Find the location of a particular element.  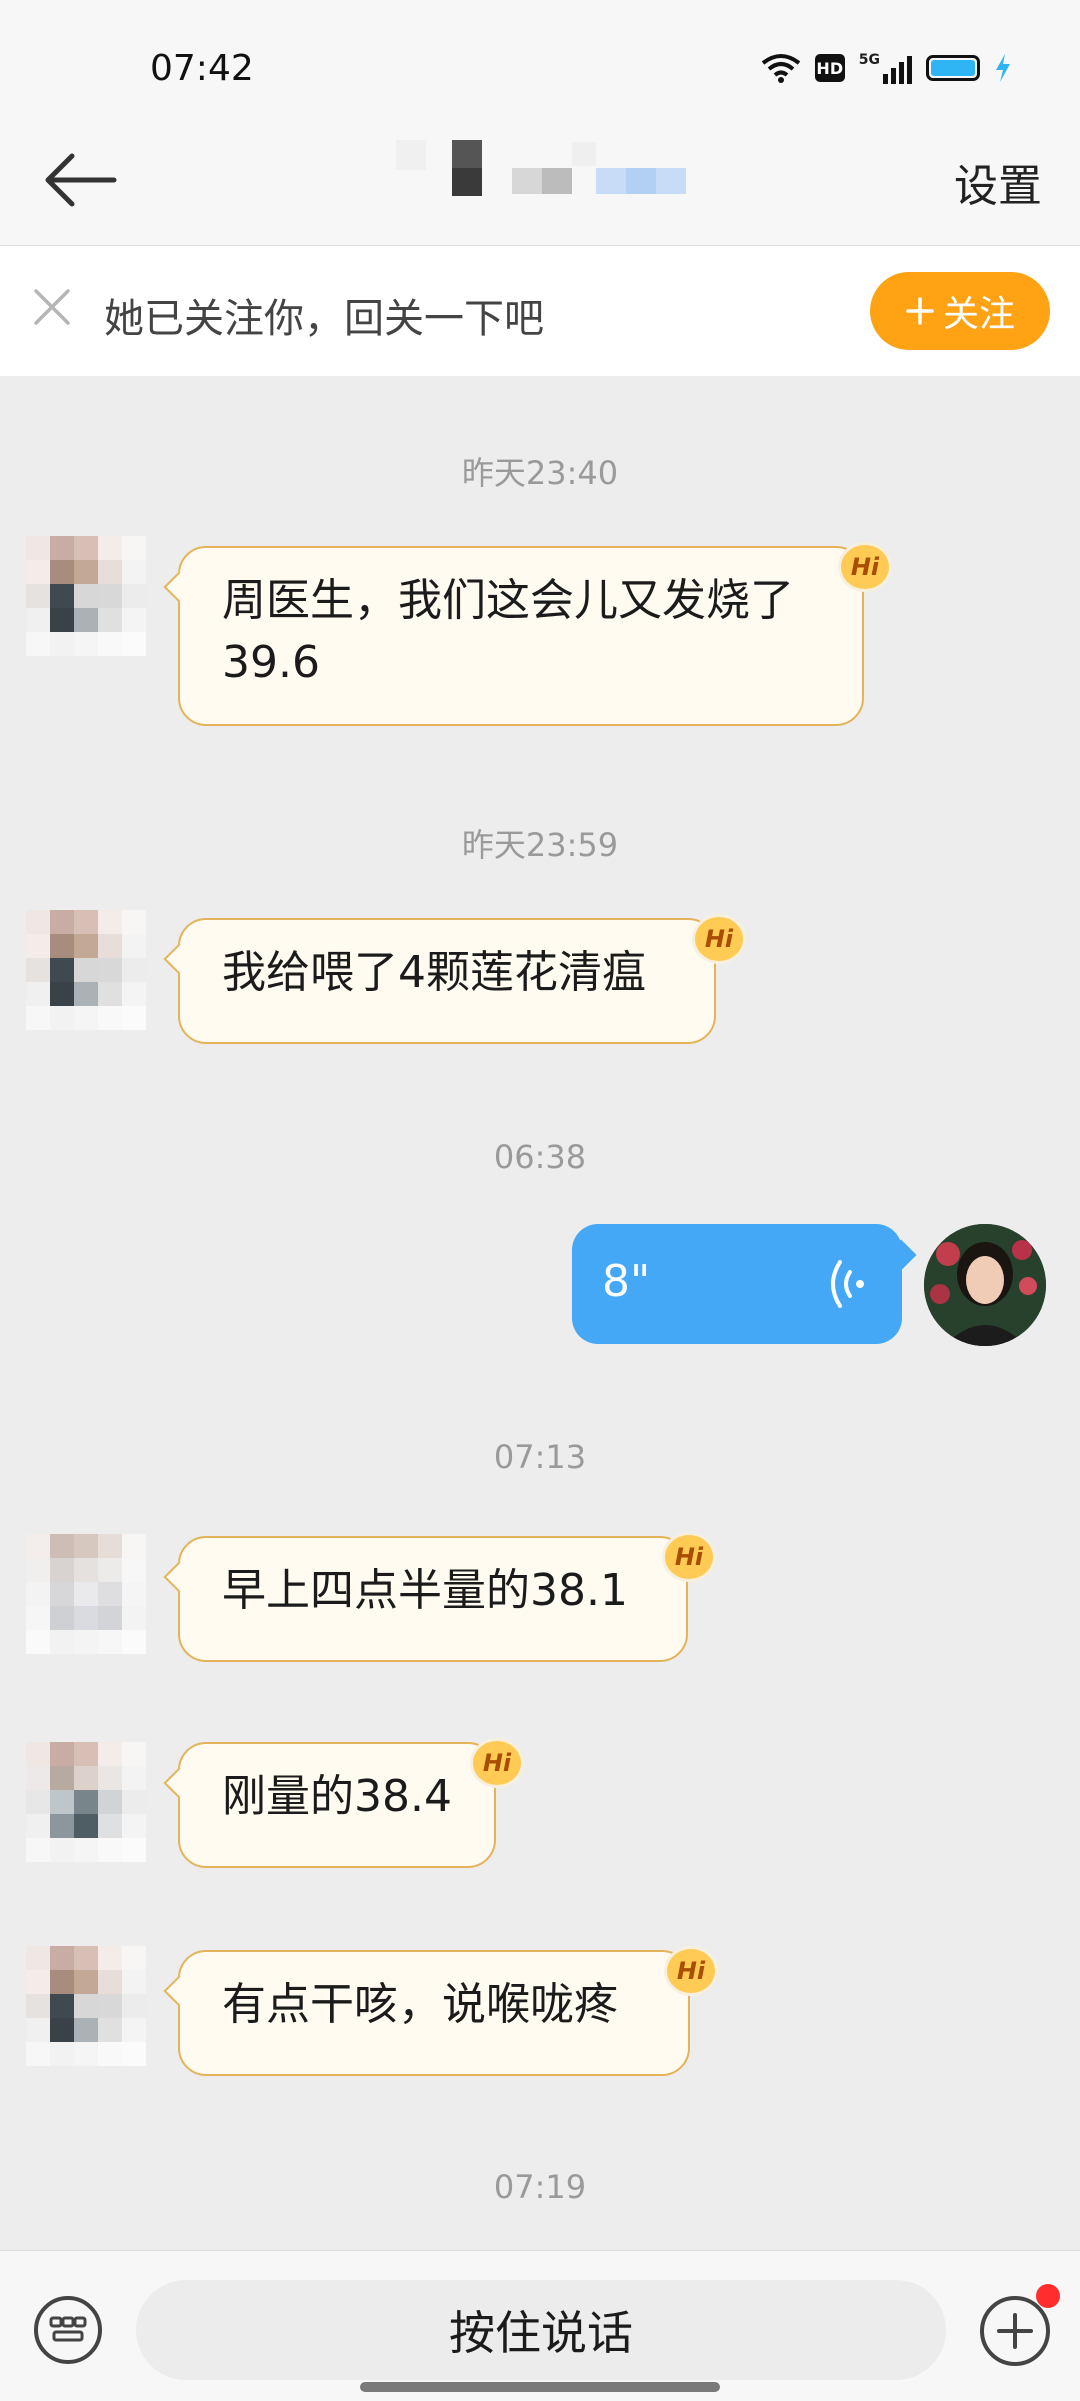

keyboard-icon is located at coordinates (68, 2329).